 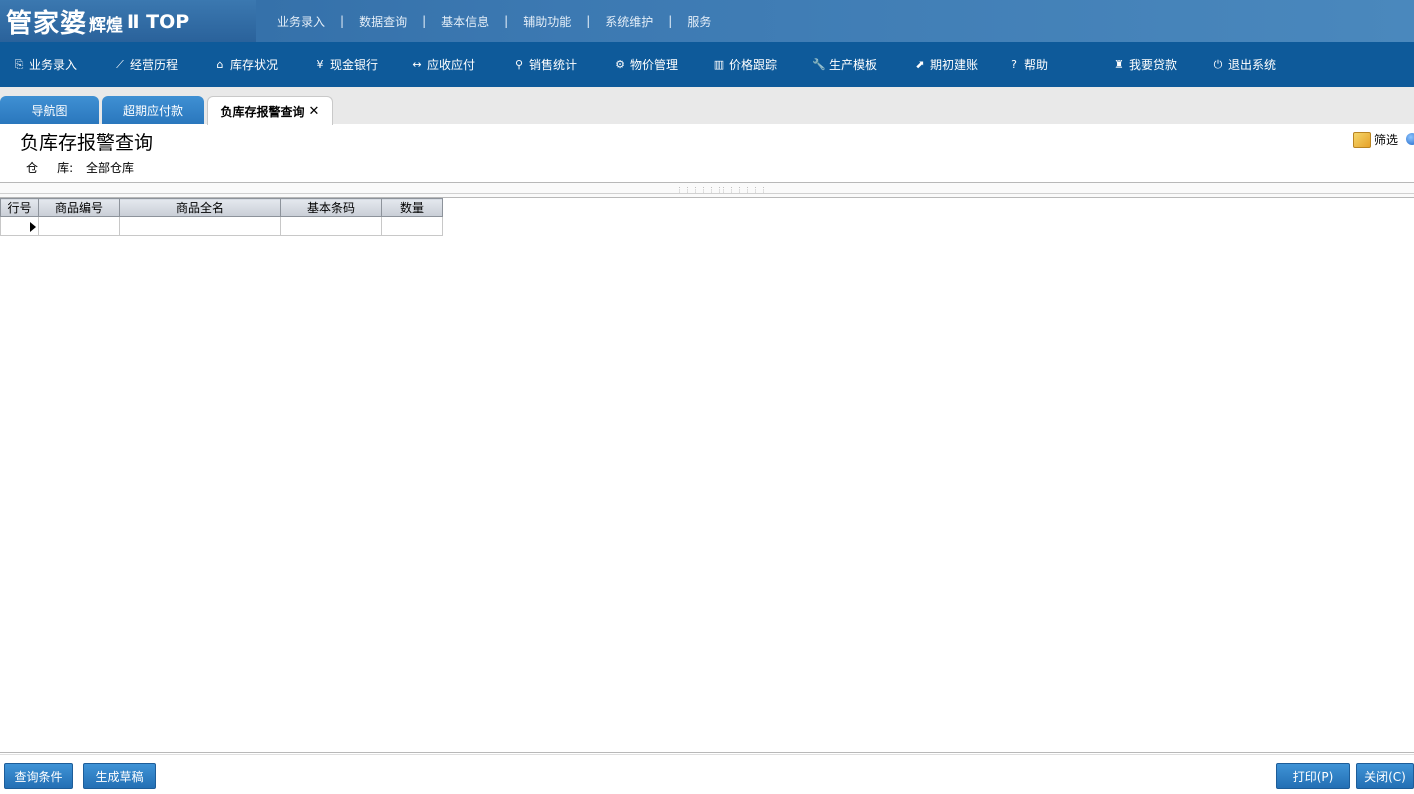 What do you see at coordinates (331, 207) in the screenshot?
I see `column-header-barcode: 基本条码` at bounding box center [331, 207].